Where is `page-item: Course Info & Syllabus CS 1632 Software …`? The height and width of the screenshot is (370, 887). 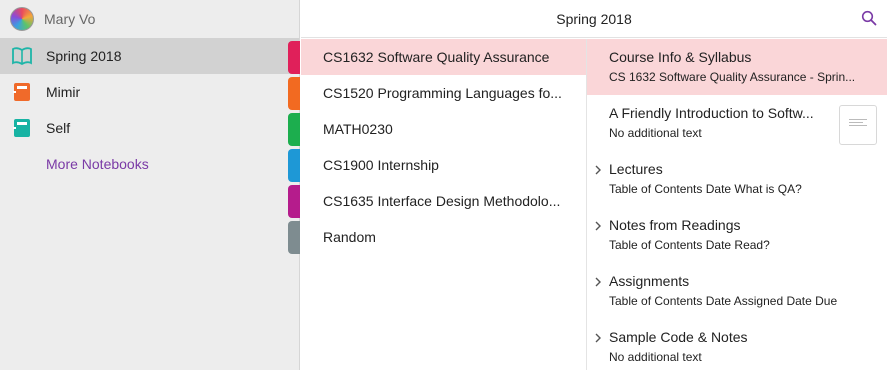 page-item: Course Info & Syllabus CS 1632 Software … is located at coordinates (737, 67).